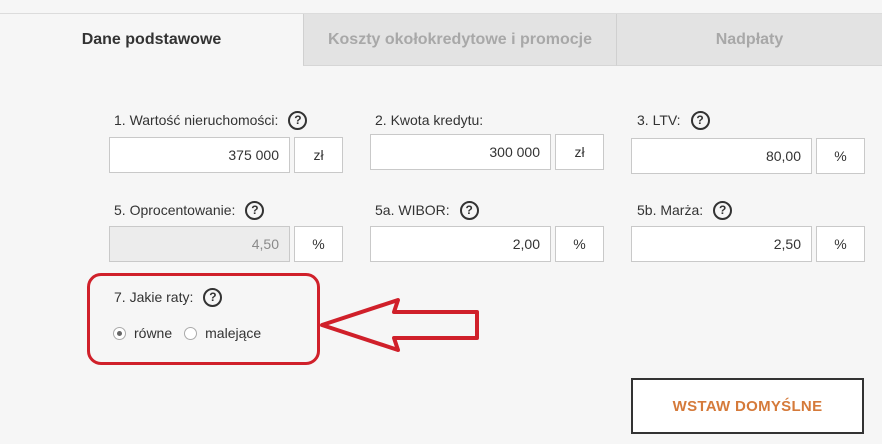  I want to click on wibor-label: 5a. WIBOR: ?, so click(427, 210).